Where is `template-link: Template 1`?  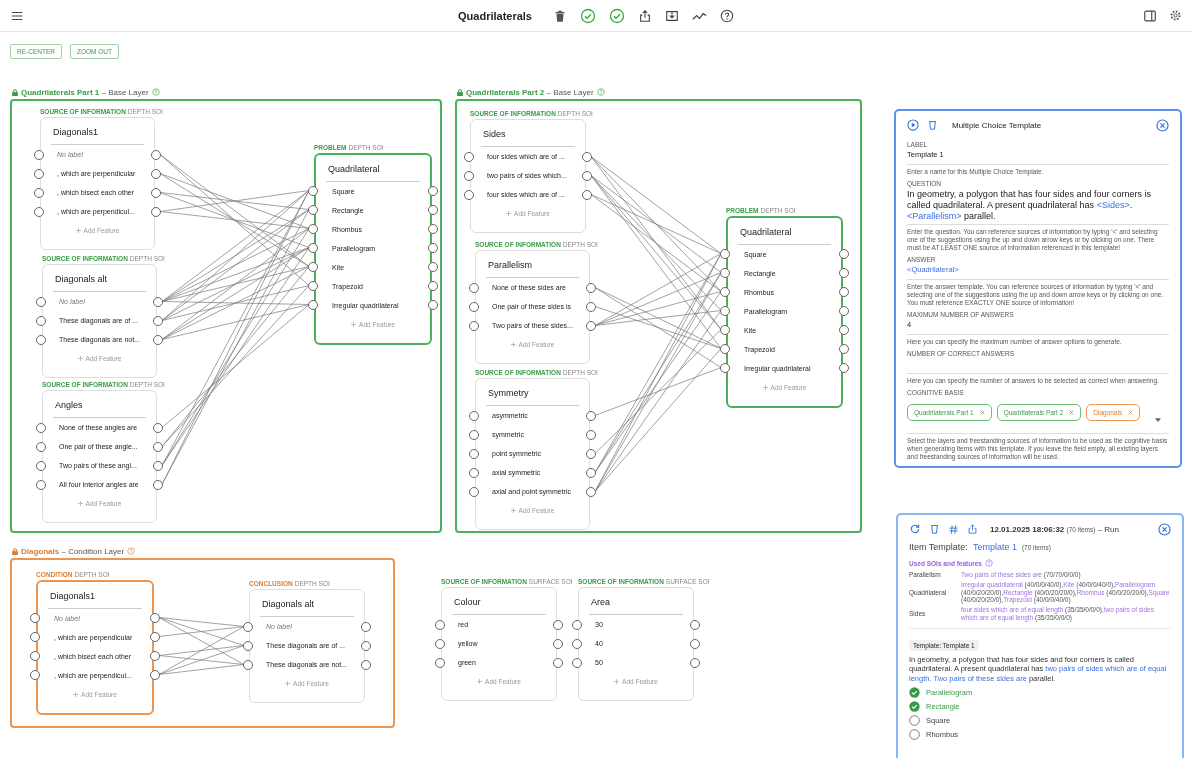 template-link: Template 1 is located at coordinates (994, 547).